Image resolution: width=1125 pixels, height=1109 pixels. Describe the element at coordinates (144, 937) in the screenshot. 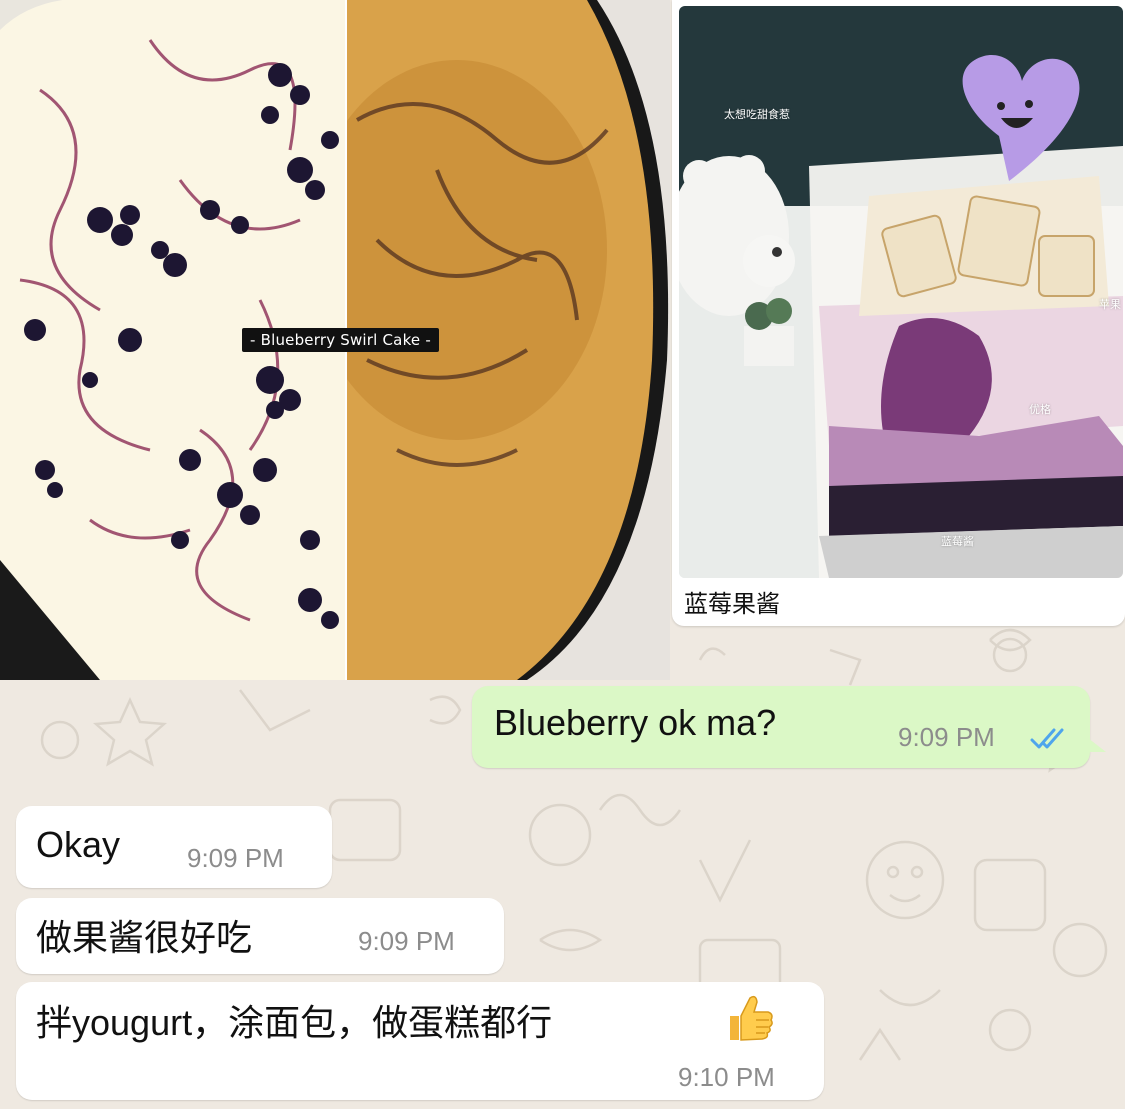

I see `message-text: 做果酱很好吃` at that location.